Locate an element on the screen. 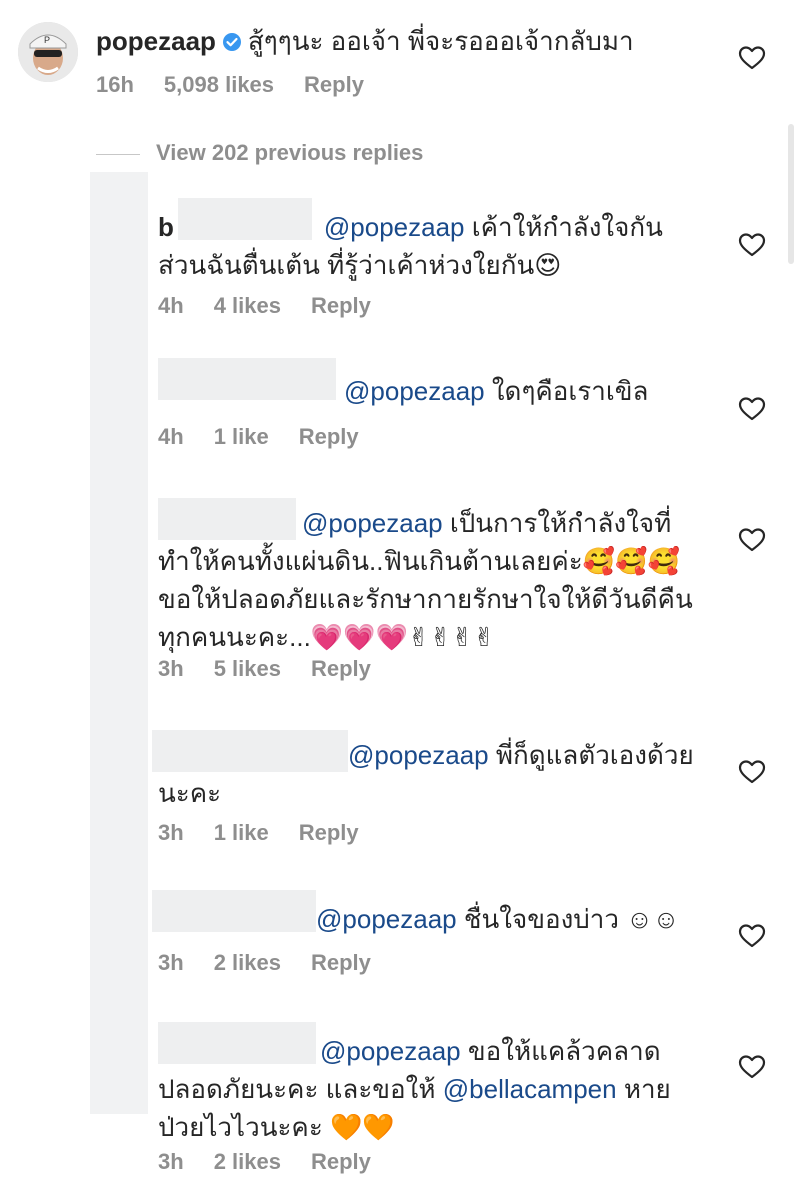 This screenshot has height=1194, width=800. comment-meta: 16h 5,098 likes Reply is located at coordinates (245, 85).